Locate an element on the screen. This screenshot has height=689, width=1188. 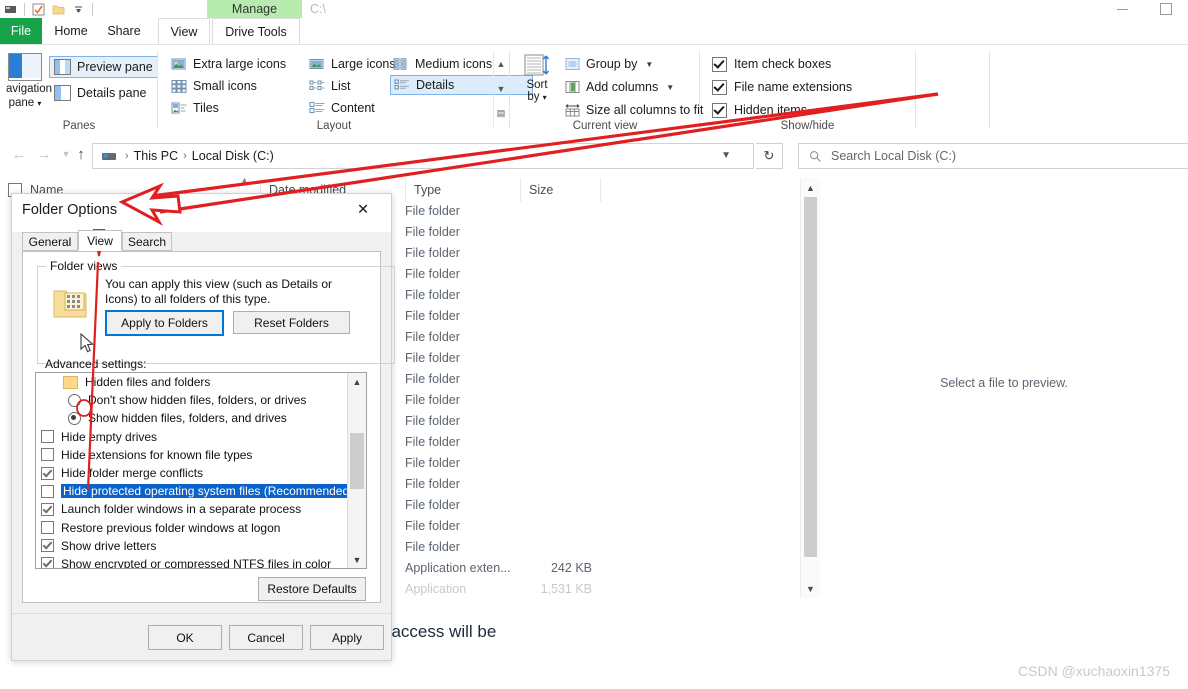
forward-button: → is located at coordinates (44, 154).